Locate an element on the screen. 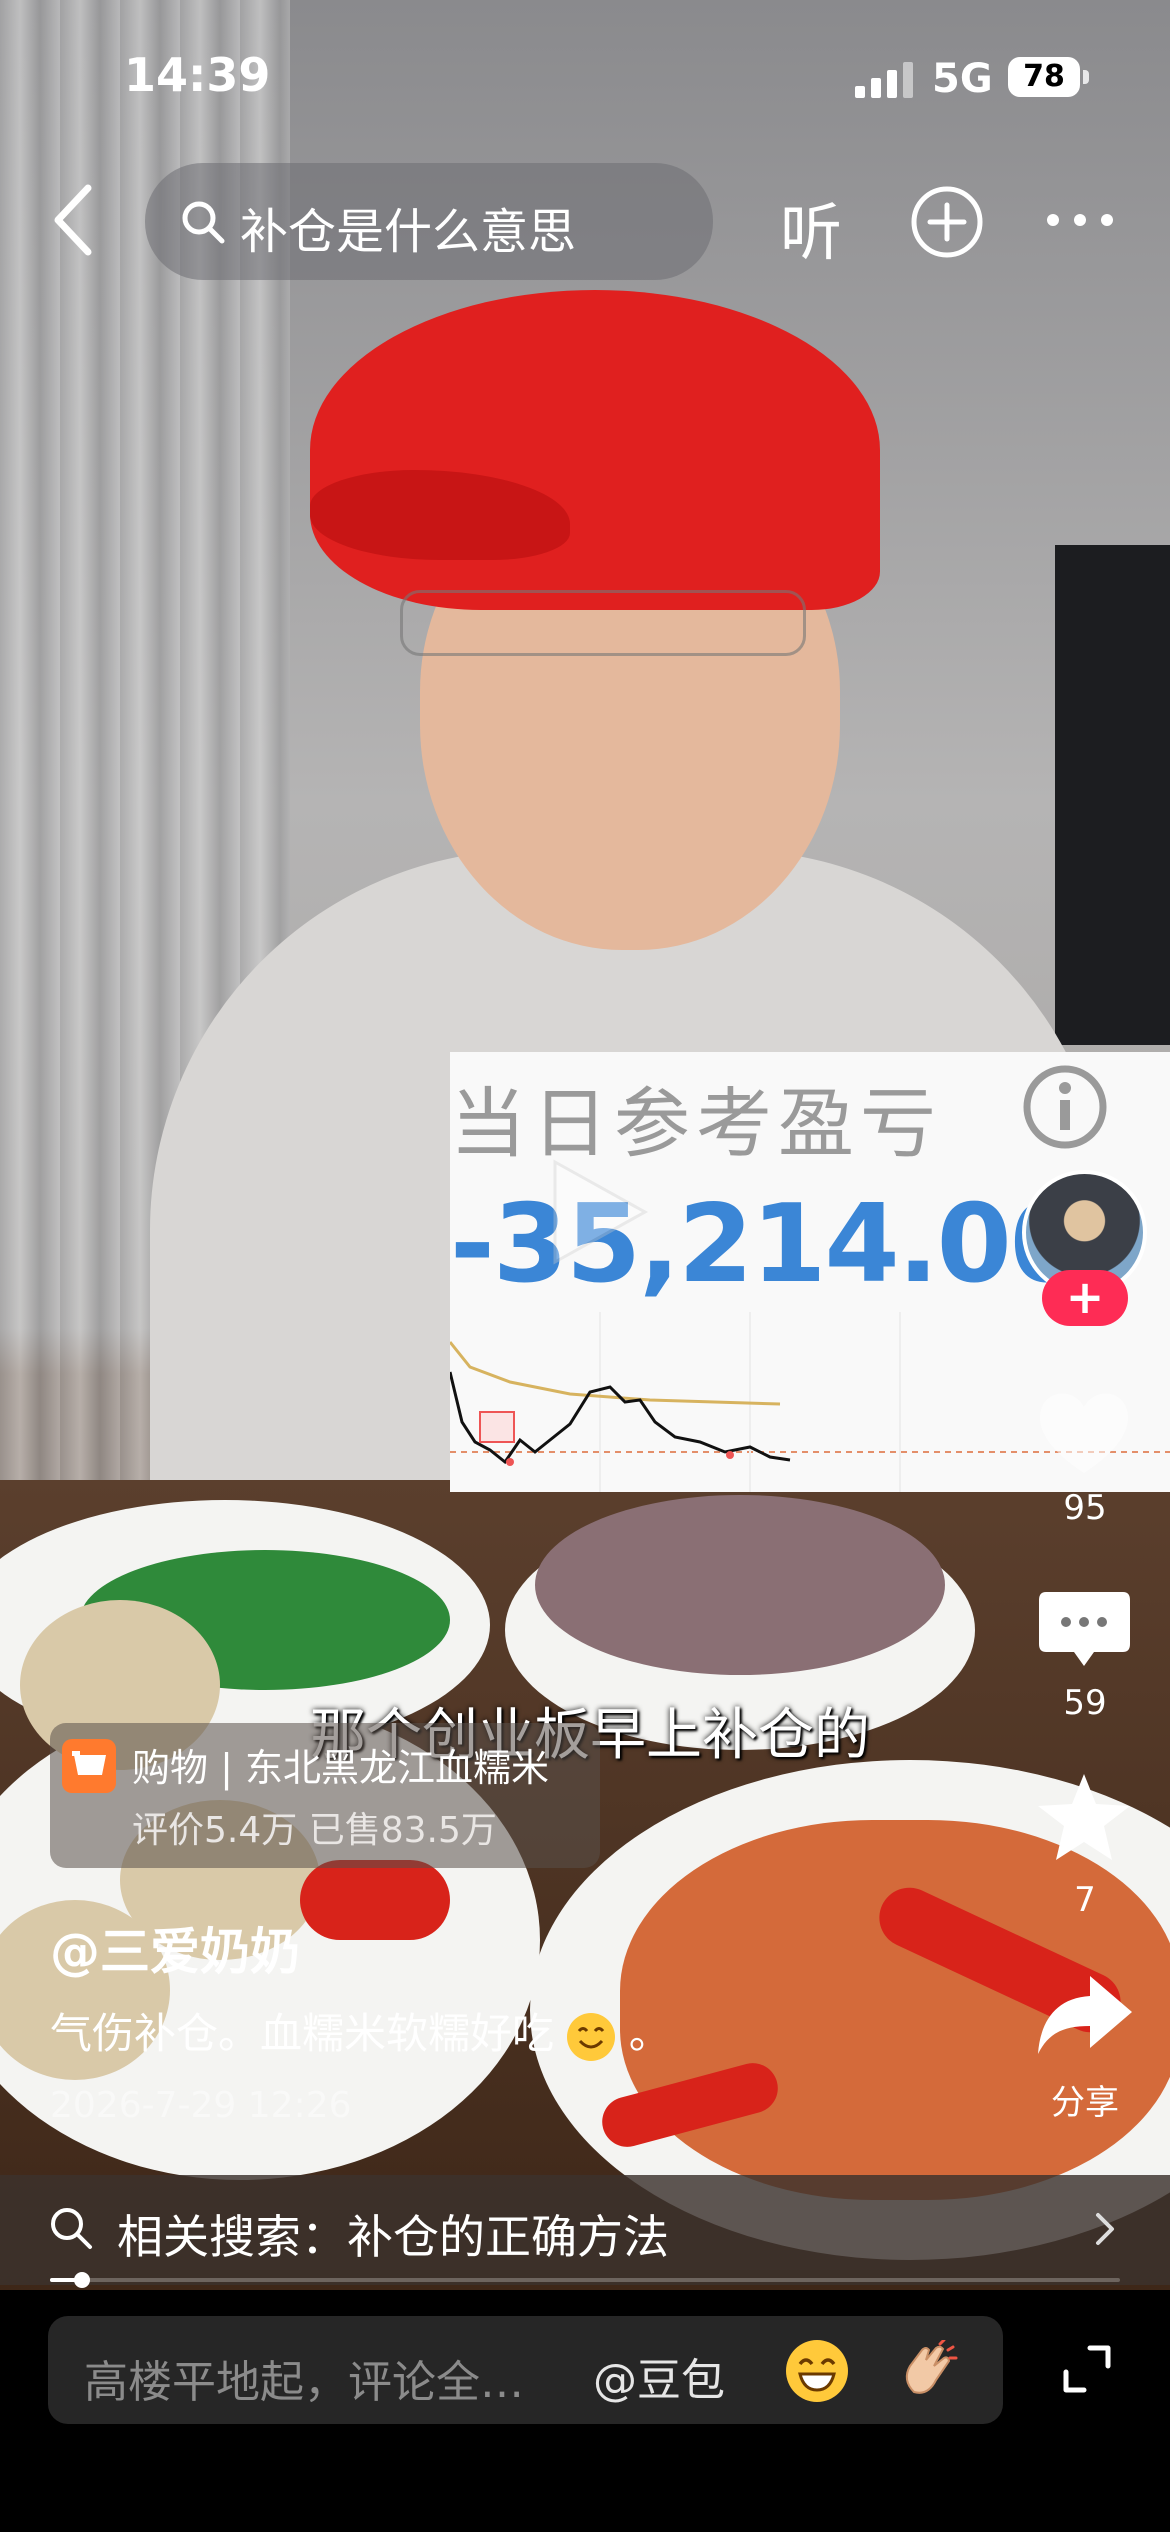 The width and height of the screenshot is (1170, 2532). listen-button: 听 is located at coordinates (811, 227).